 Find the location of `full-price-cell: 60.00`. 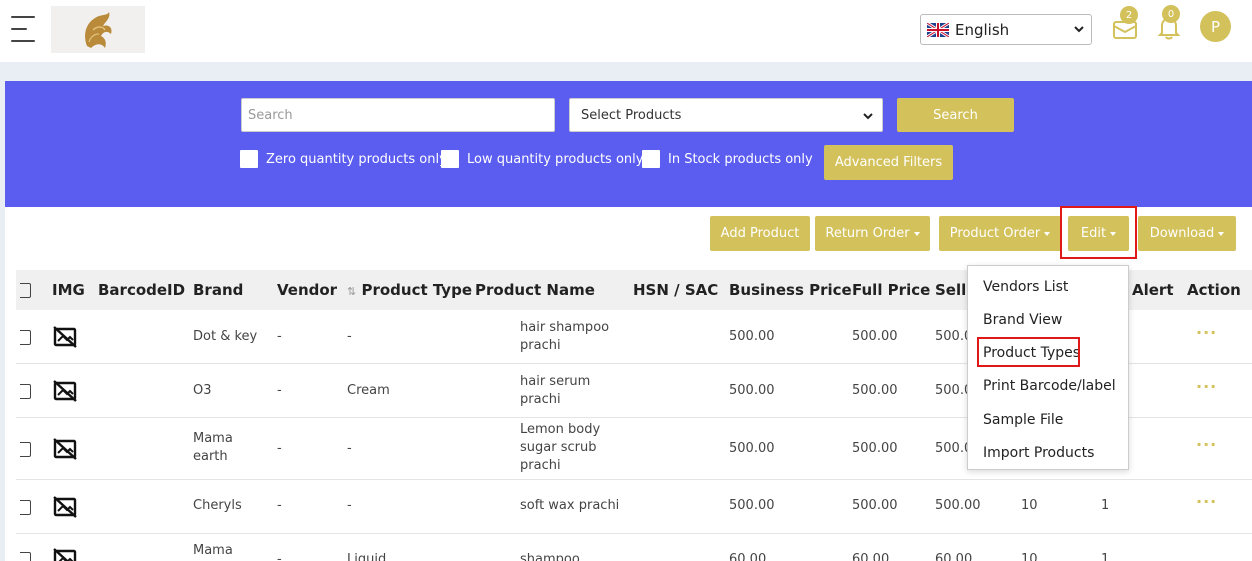

full-price-cell: 60.00 is located at coordinates (871, 556).